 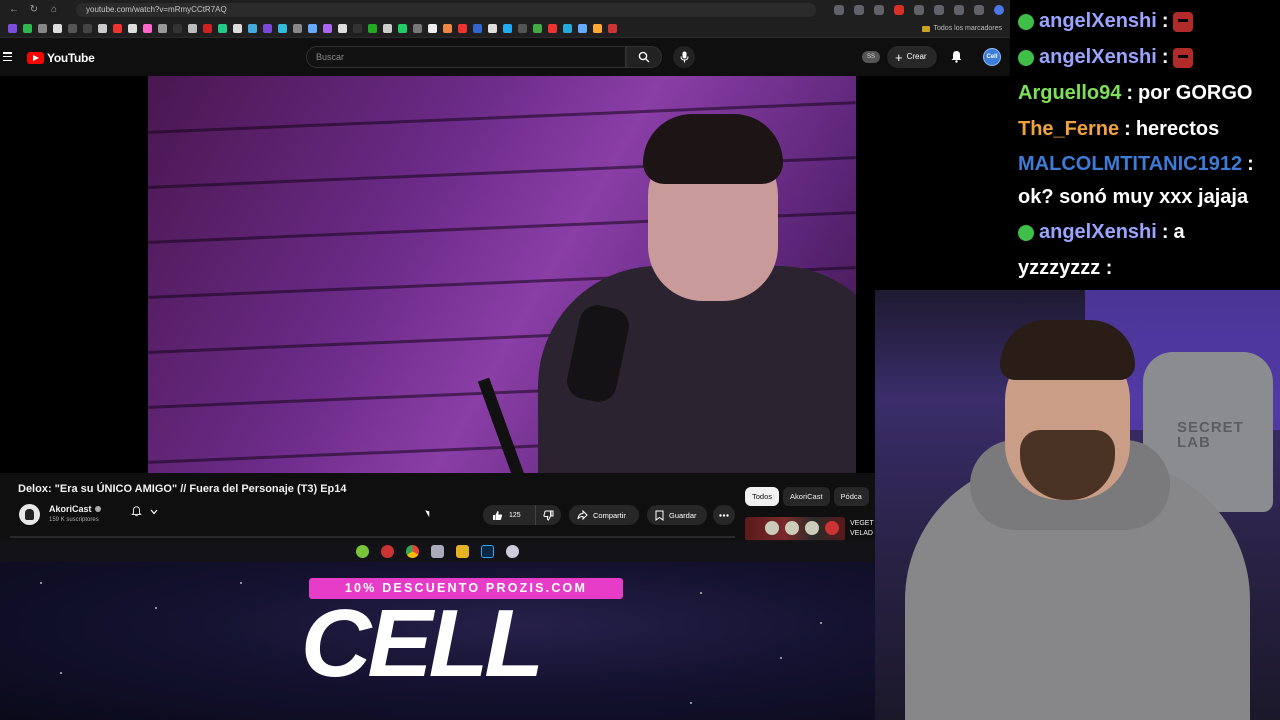 I want to click on back-icon: ←, so click(x=14, y=10).